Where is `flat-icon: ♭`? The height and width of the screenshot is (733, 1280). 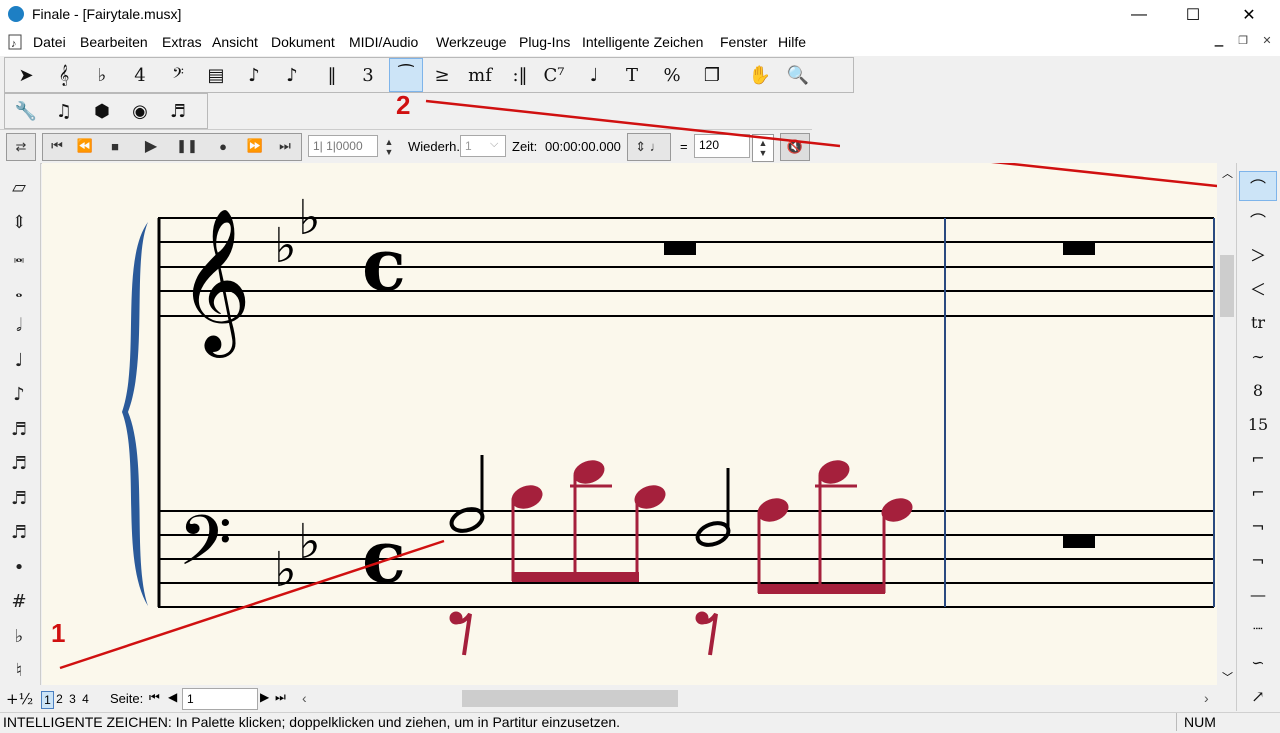
flat-icon: ♭ is located at coordinates (19, 636).